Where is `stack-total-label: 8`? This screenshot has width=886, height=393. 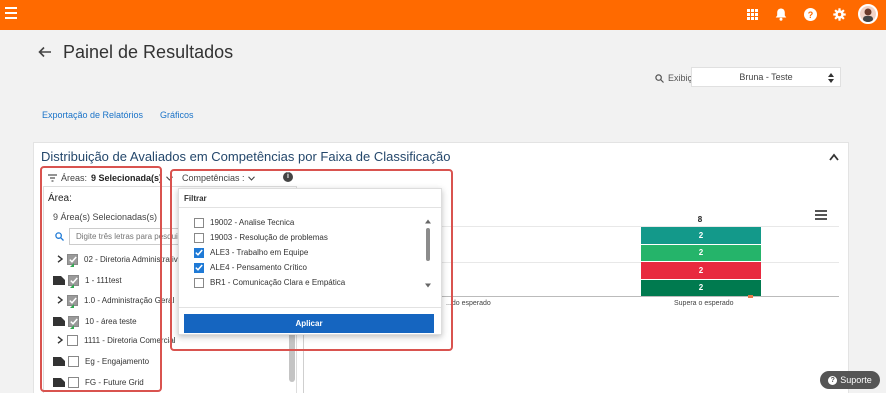 stack-total-label: 8 is located at coordinates (700, 219).